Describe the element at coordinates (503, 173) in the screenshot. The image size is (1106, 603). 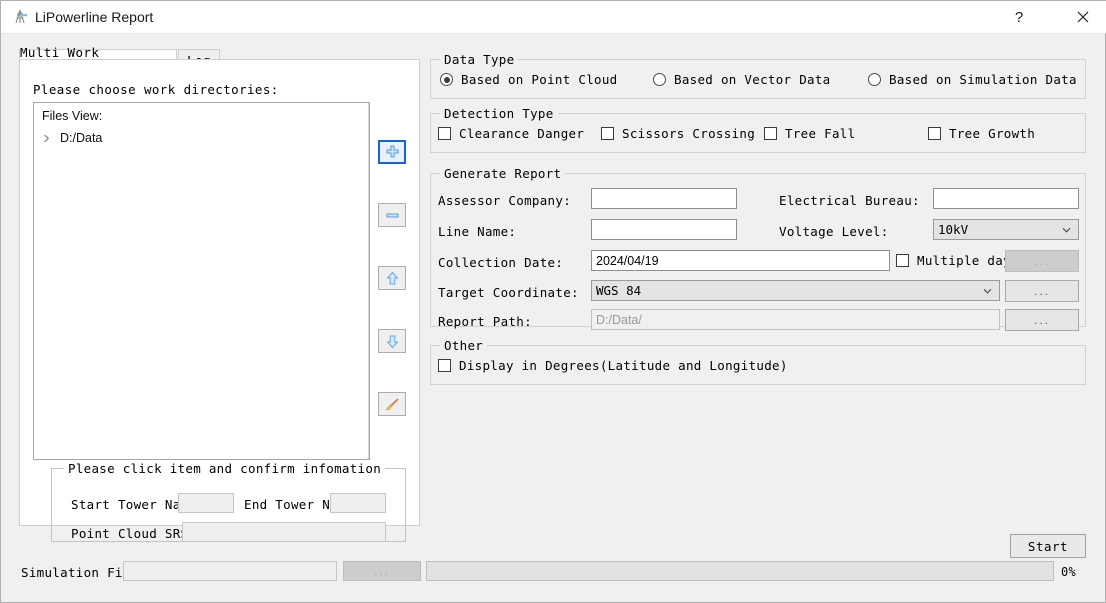
I see `generate-report-group-title: Generate Report` at that location.